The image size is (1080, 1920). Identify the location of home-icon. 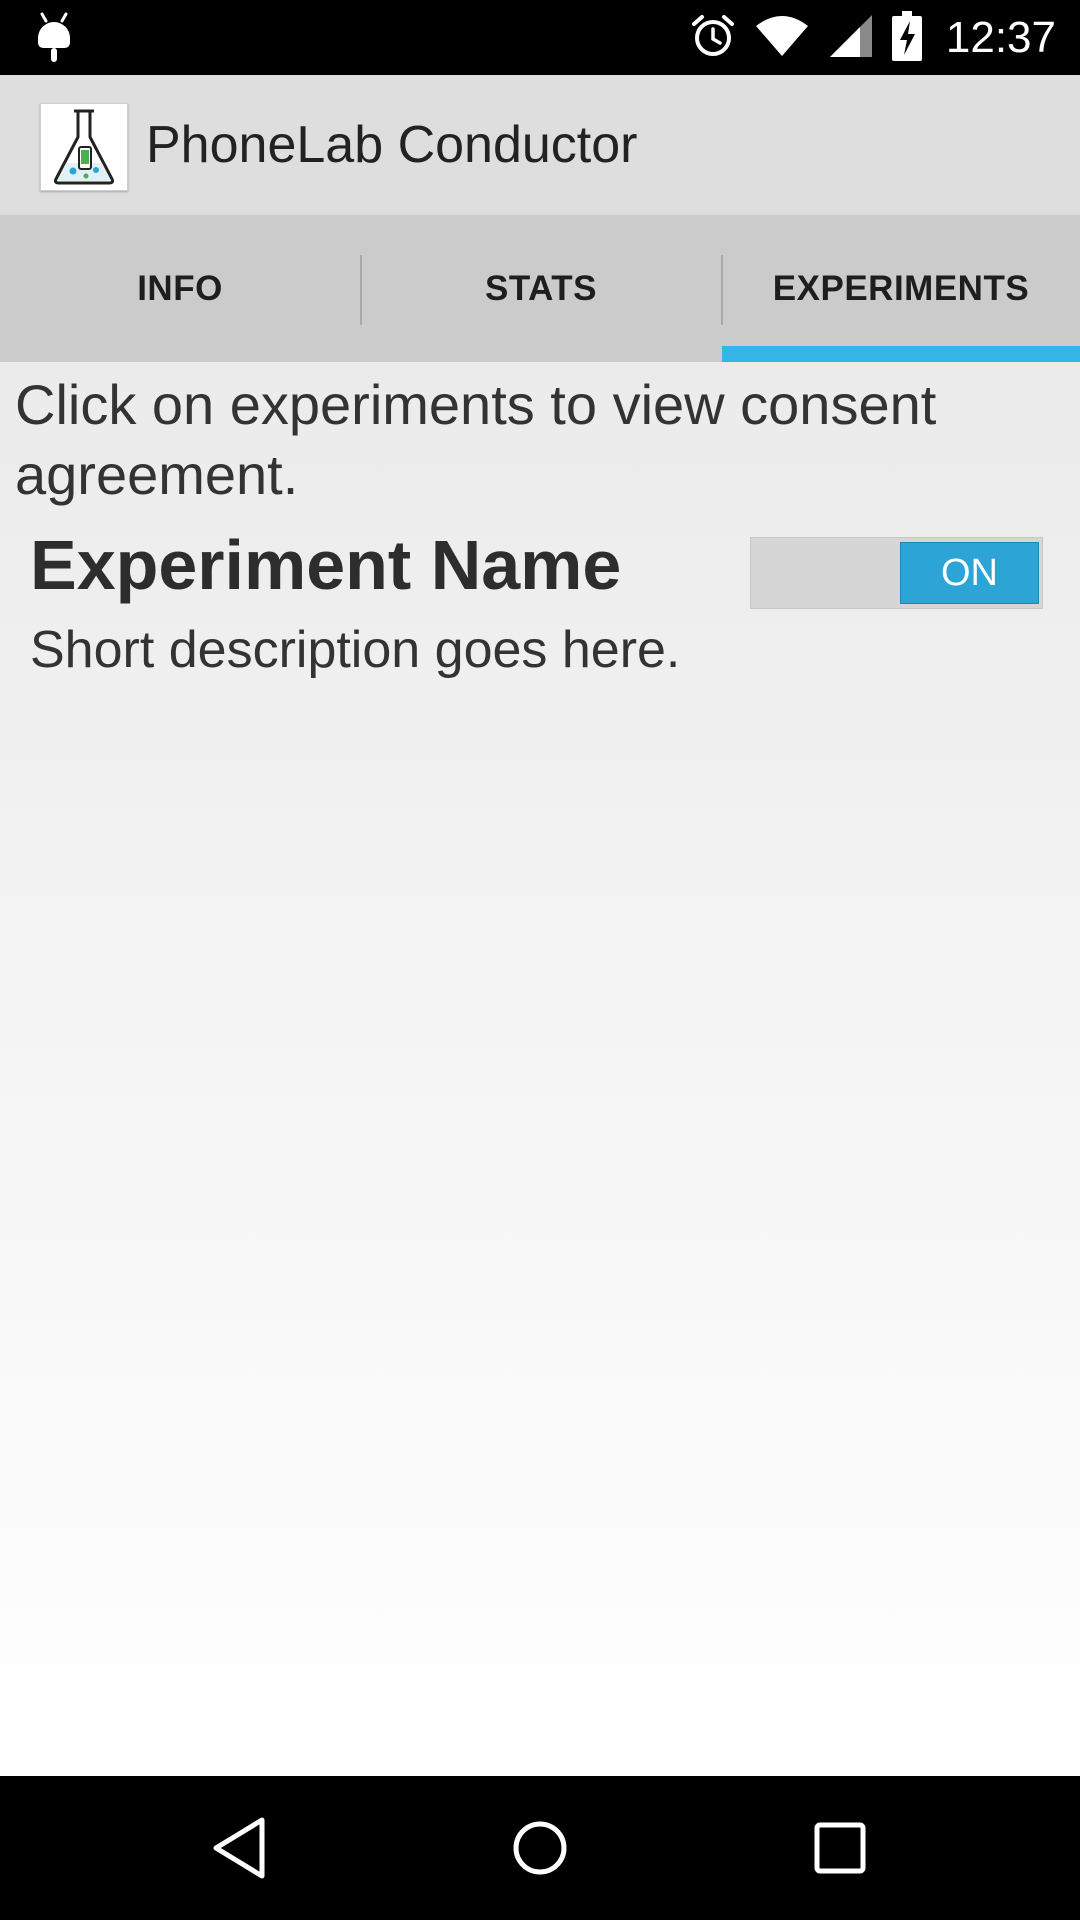
(540, 1848).